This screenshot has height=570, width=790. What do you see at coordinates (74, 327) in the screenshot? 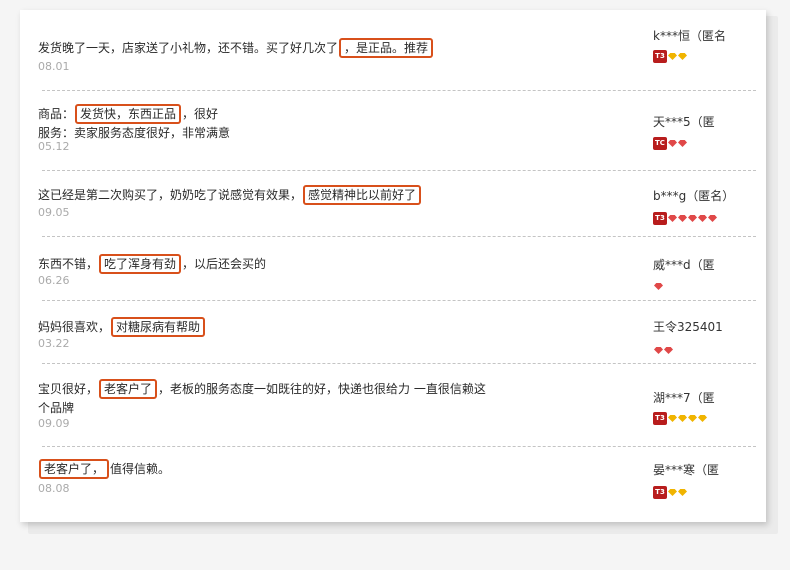
I see `review-text-plain: 妈妈很喜欢，` at bounding box center [74, 327].